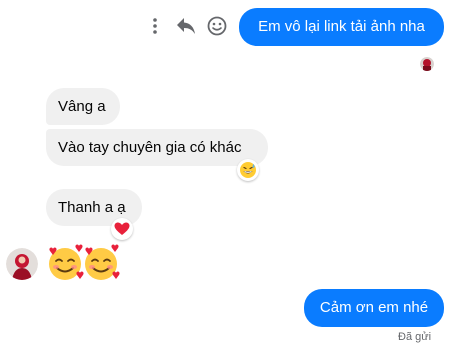 This screenshot has height=349, width=456. I want to click on react-smiley-icon, so click(217, 26).